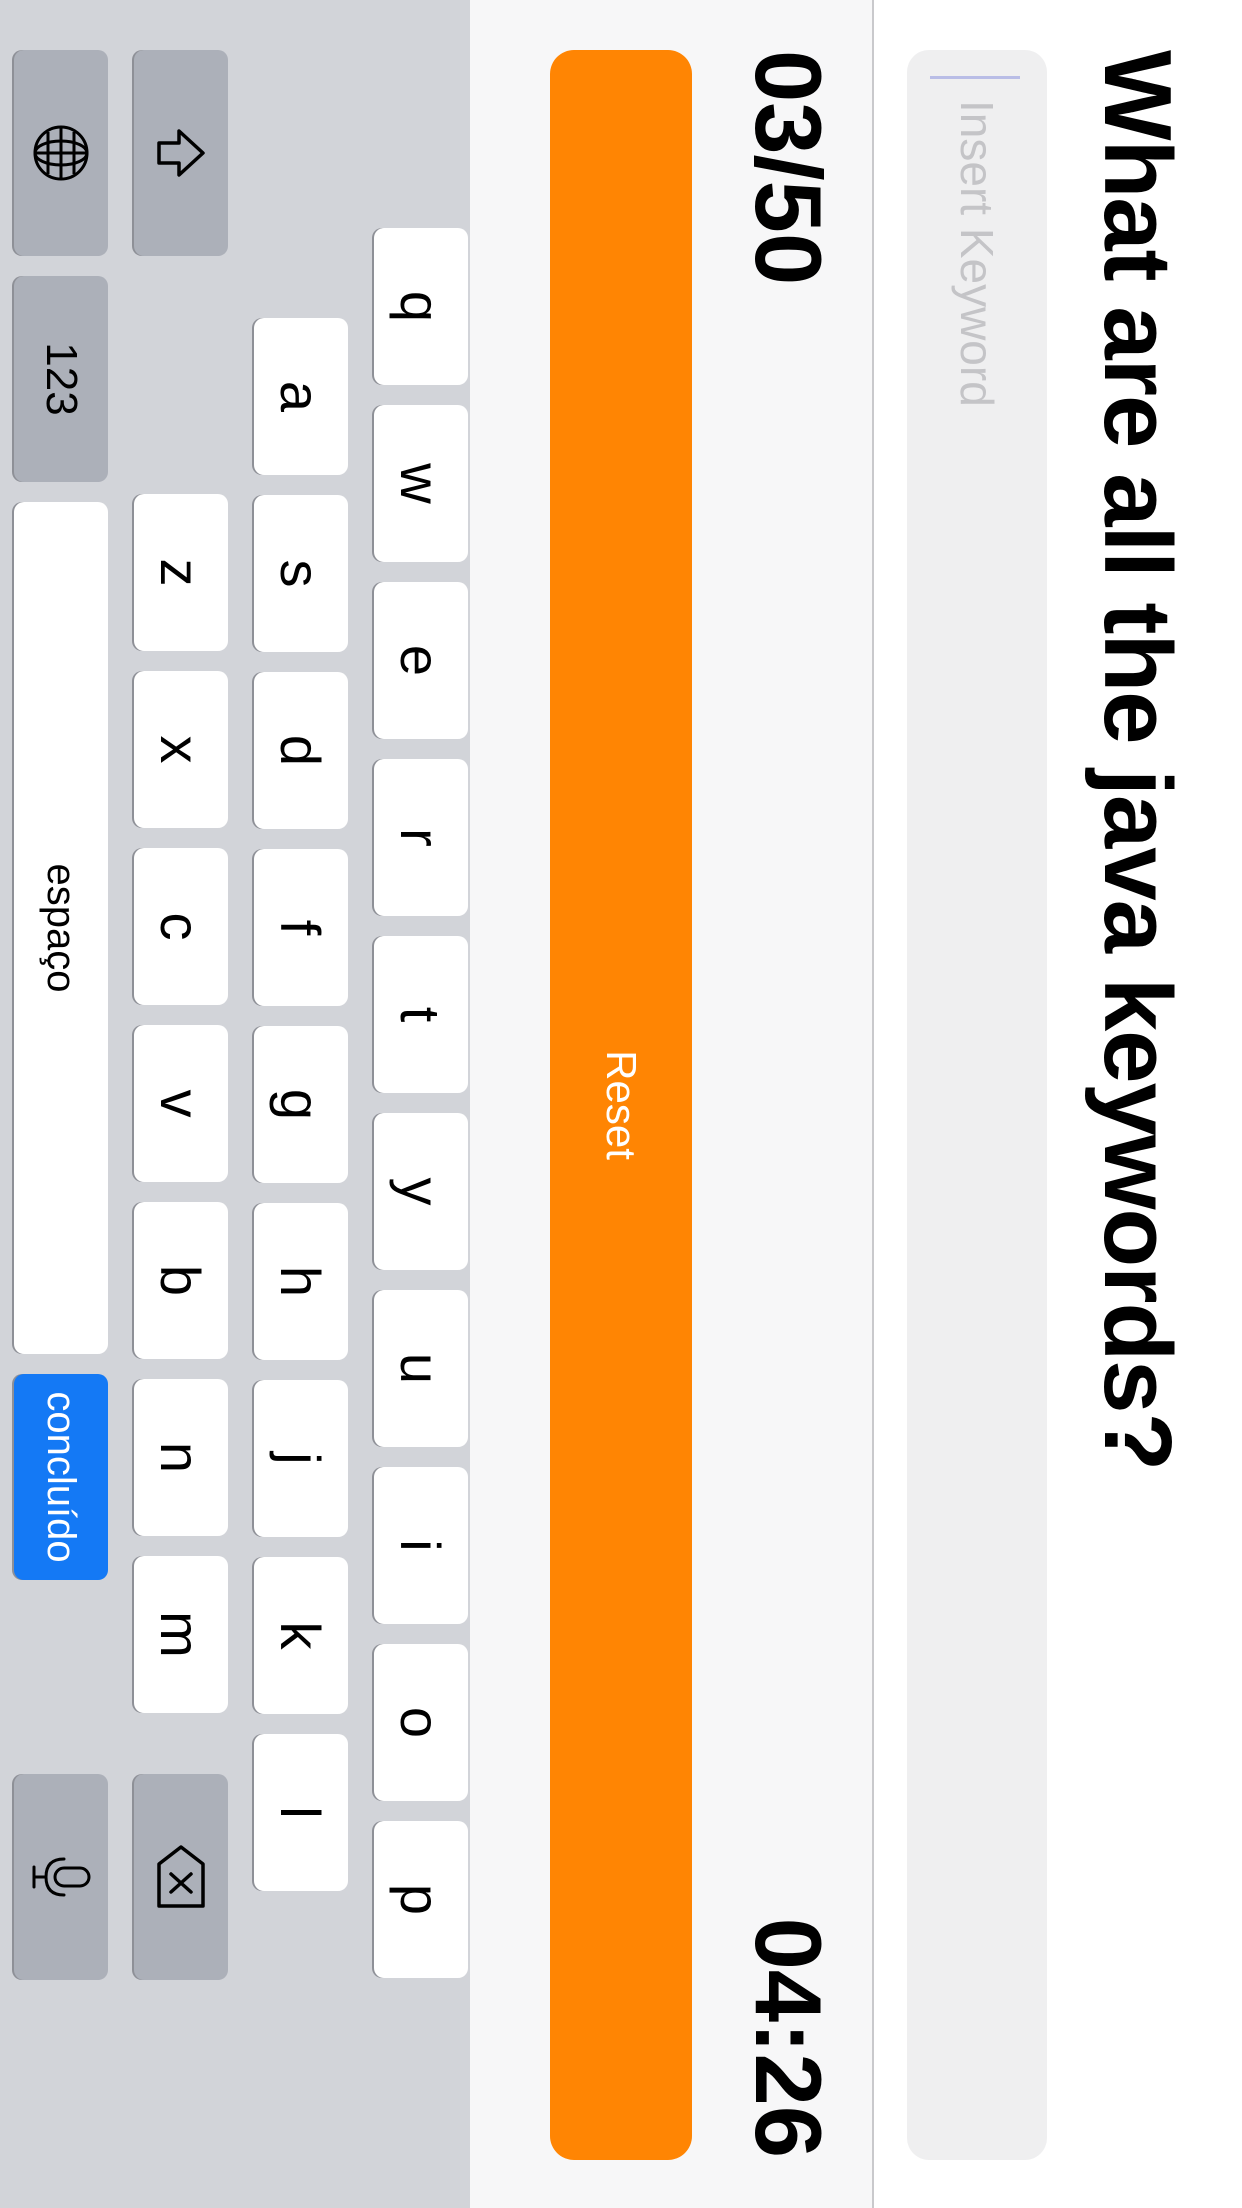 The image size is (1242, 2208). I want to click on shift-icon, so click(181, 153).